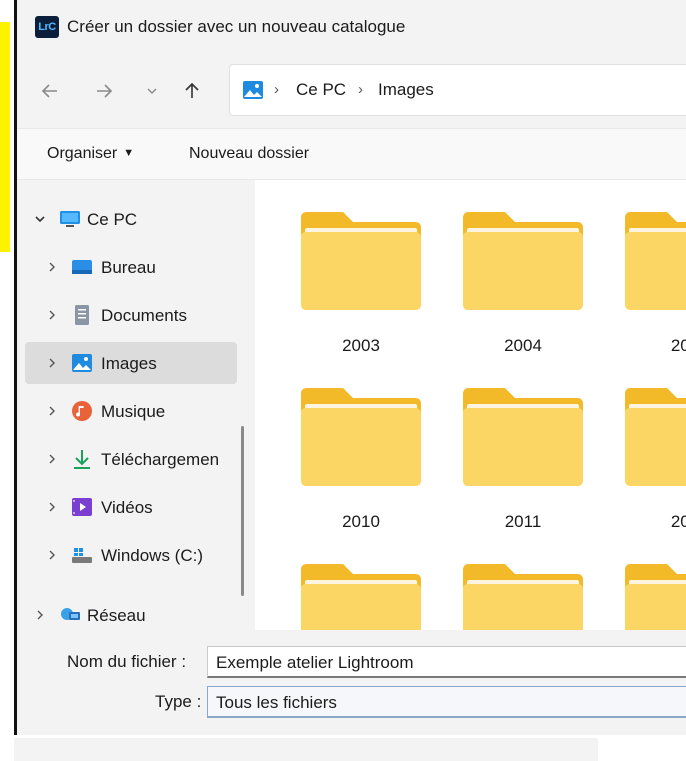 The image size is (686, 761). What do you see at coordinates (192, 91) in the screenshot?
I see `up-arrow-icon` at bounding box center [192, 91].